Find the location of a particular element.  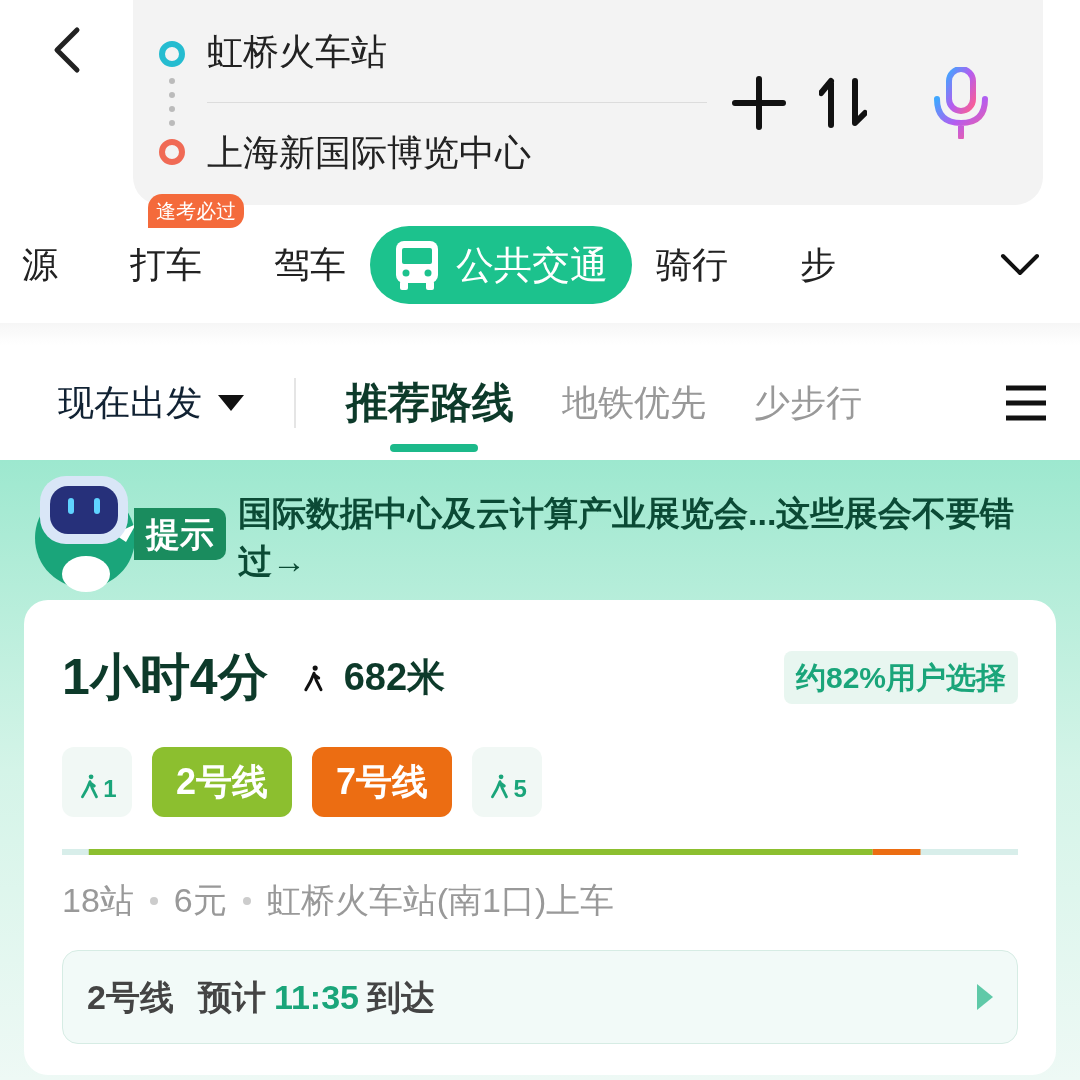

walk-minutes: 5 is located at coordinates (520, 789).